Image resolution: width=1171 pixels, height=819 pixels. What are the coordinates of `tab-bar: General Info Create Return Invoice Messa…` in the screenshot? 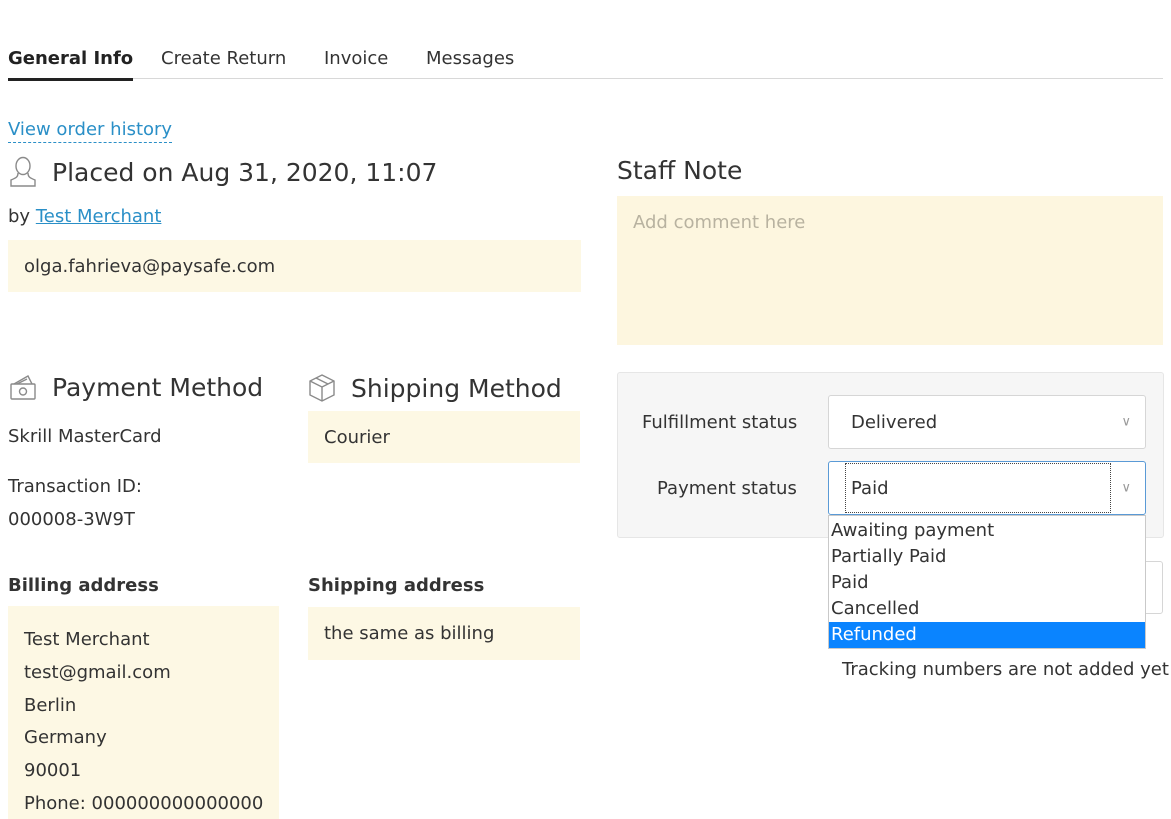 It's located at (585, 64).